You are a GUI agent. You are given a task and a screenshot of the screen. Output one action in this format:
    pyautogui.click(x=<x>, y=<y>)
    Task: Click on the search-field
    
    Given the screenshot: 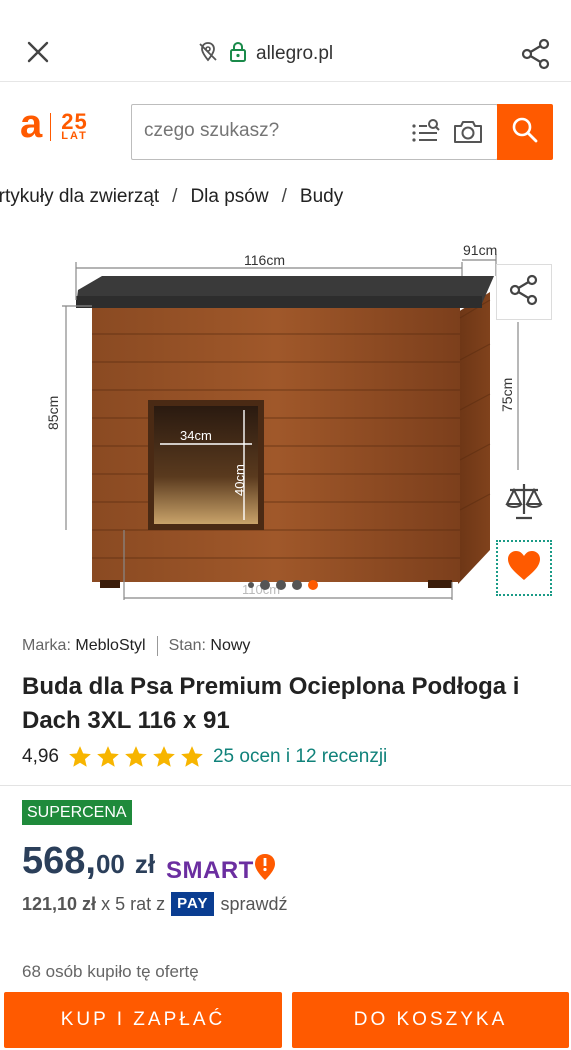 What is the action you would take?
    pyautogui.click(x=314, y=132)
    